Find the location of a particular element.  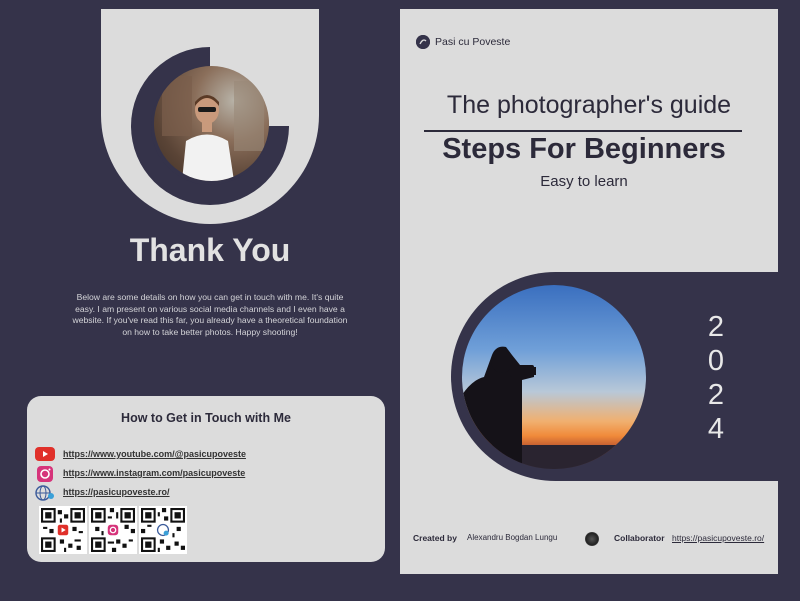

brand-logo-icon is located at coordinates (423, 42).